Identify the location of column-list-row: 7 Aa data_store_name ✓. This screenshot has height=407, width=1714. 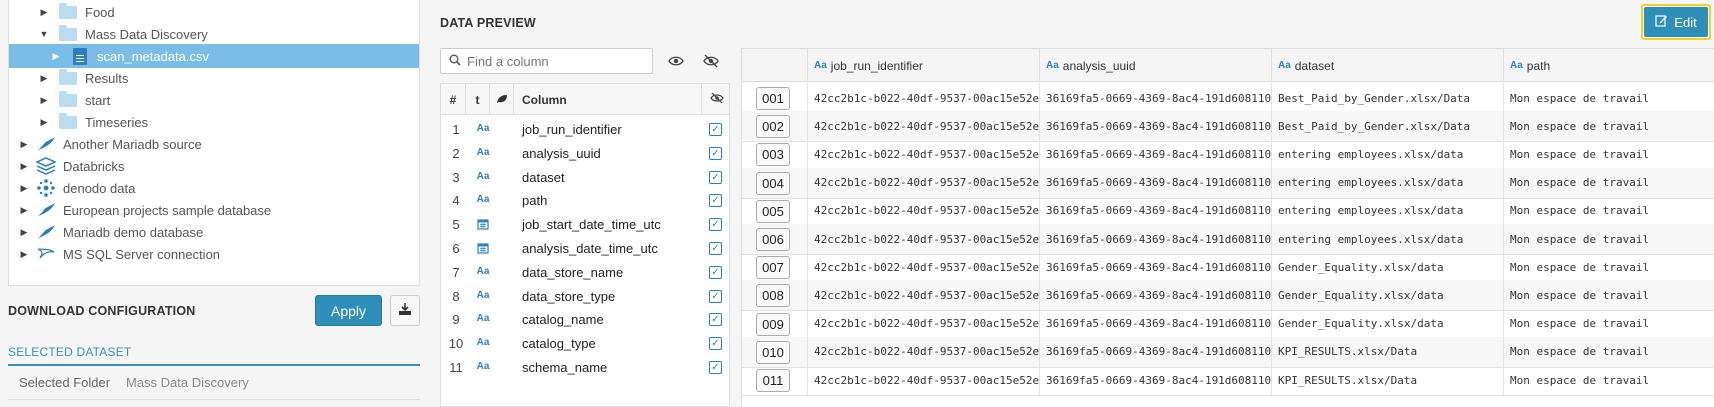
(585, 273).